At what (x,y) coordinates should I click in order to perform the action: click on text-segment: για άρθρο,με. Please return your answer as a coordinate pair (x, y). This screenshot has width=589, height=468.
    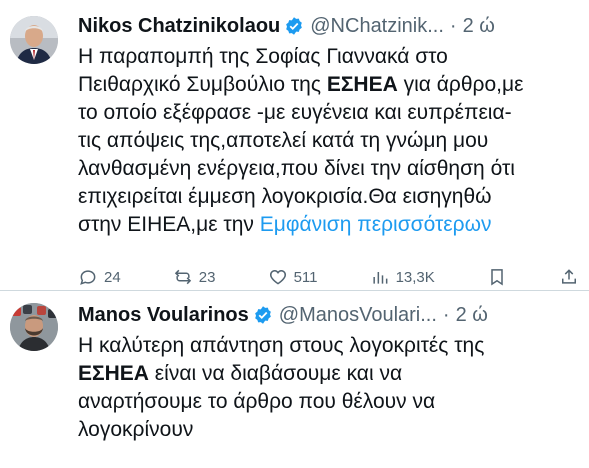
    Looking at the image, I should click on (460, 84).